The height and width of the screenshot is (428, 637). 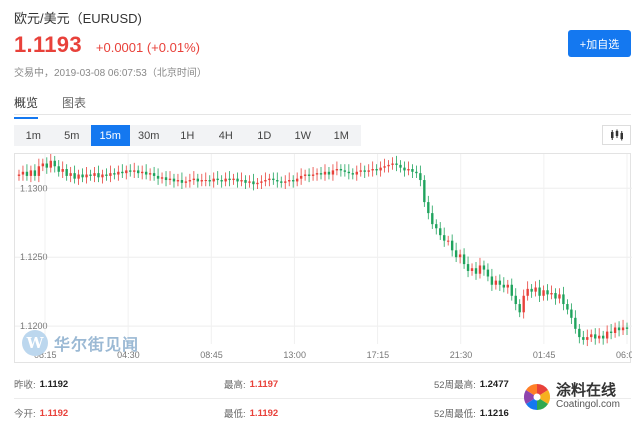 I want to click on period-5m: 5m, so click(x=72, y=135).